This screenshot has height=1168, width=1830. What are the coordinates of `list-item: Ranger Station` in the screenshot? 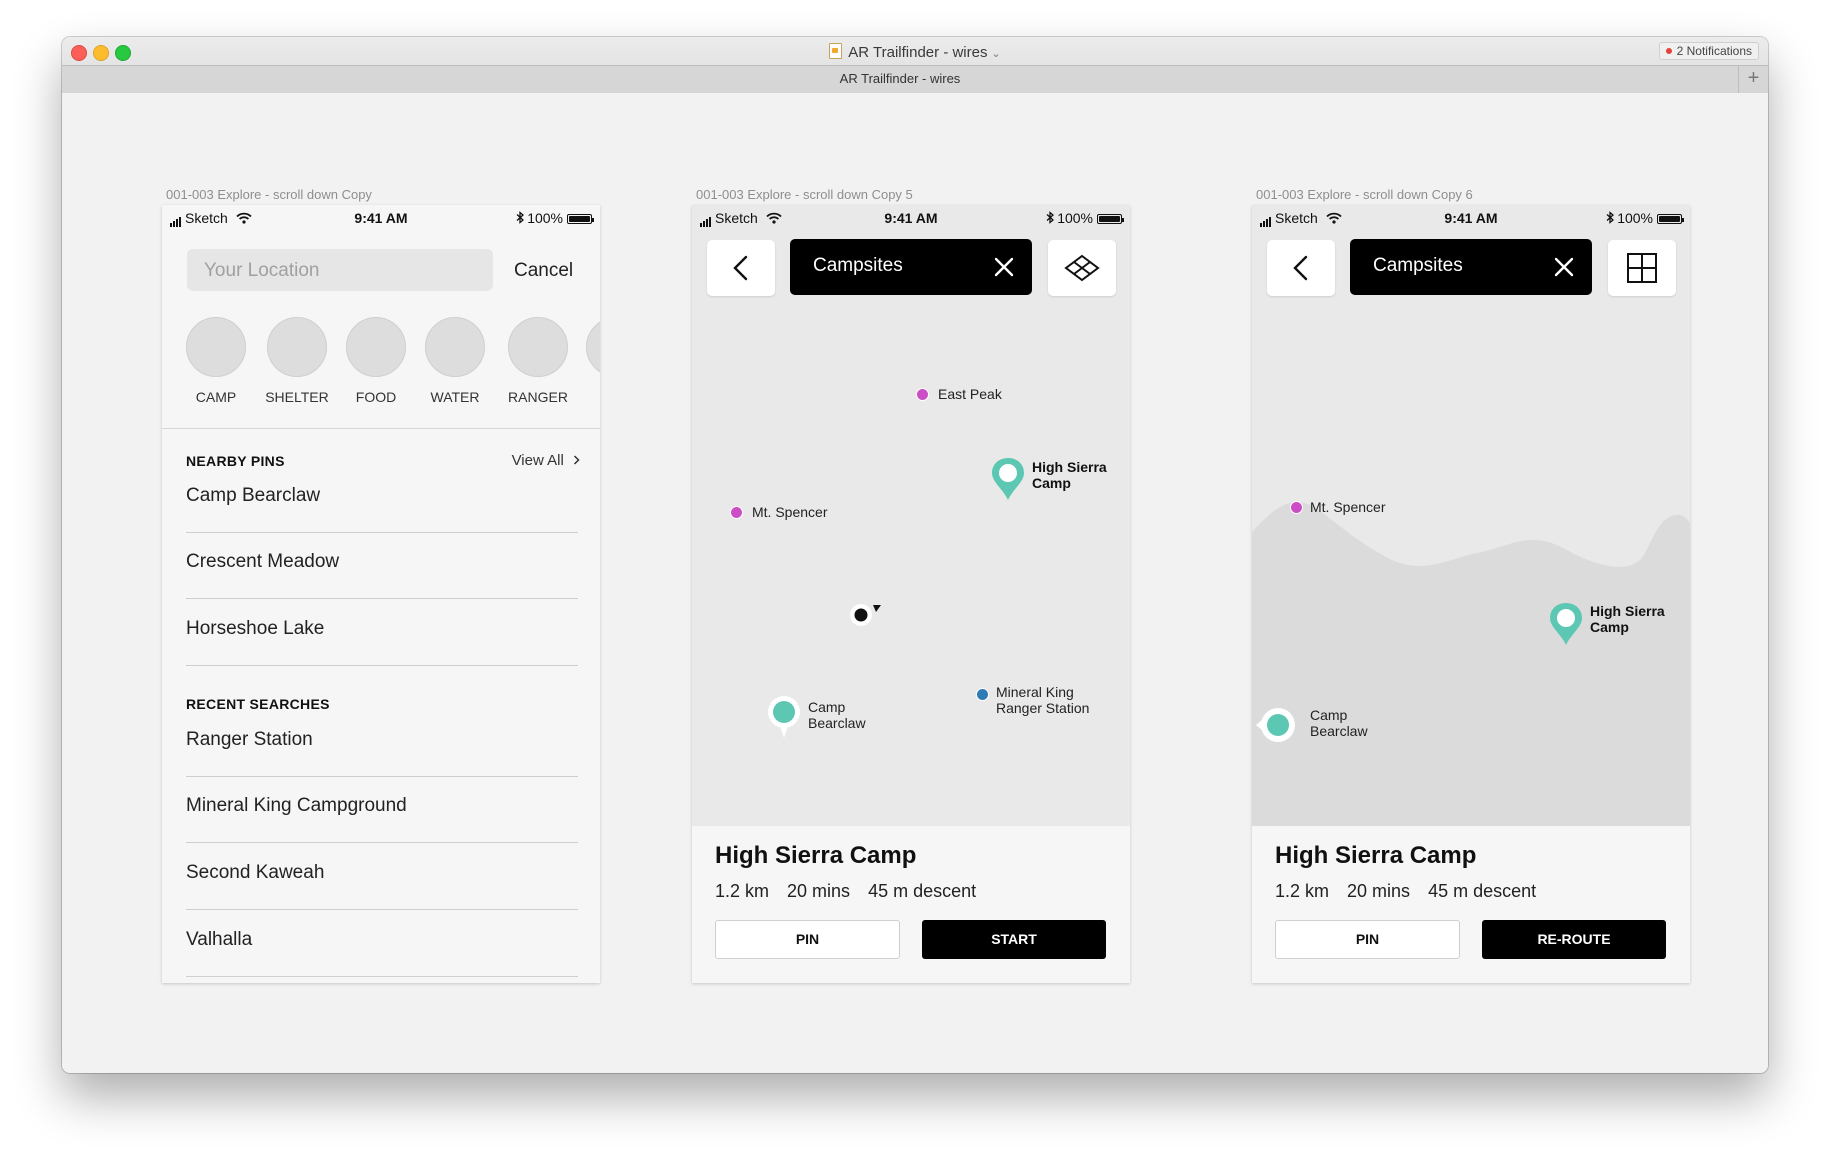 It's located at (382, 744).